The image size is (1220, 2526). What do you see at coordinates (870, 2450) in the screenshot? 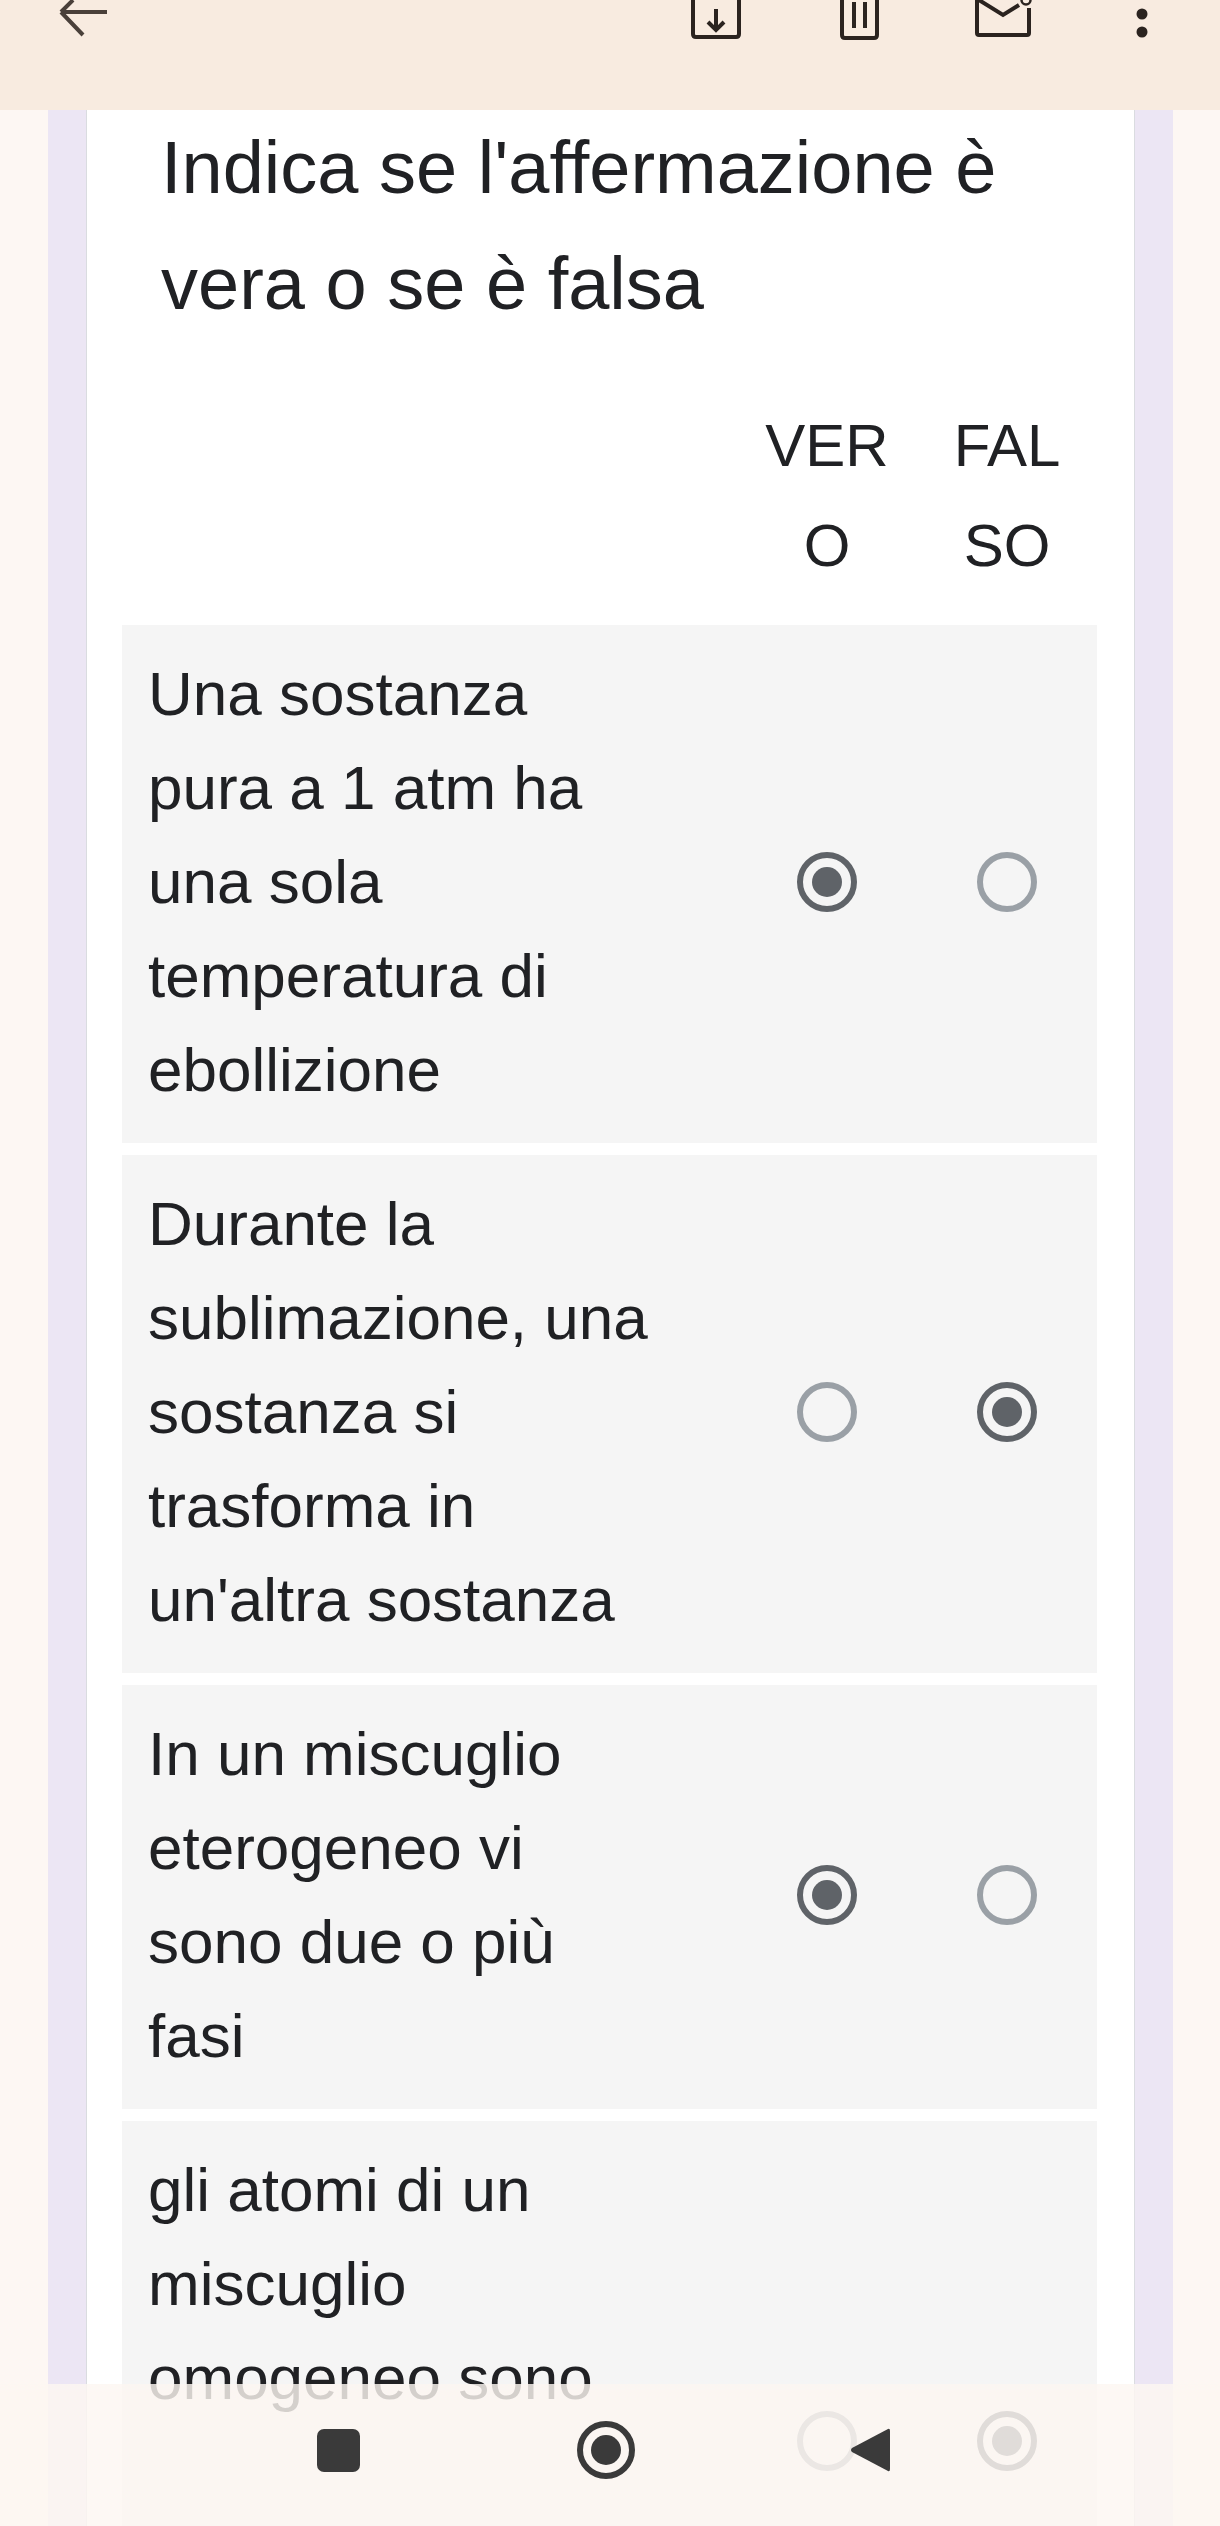
I see `triangle-icon` at bounding box center [870, 2450].